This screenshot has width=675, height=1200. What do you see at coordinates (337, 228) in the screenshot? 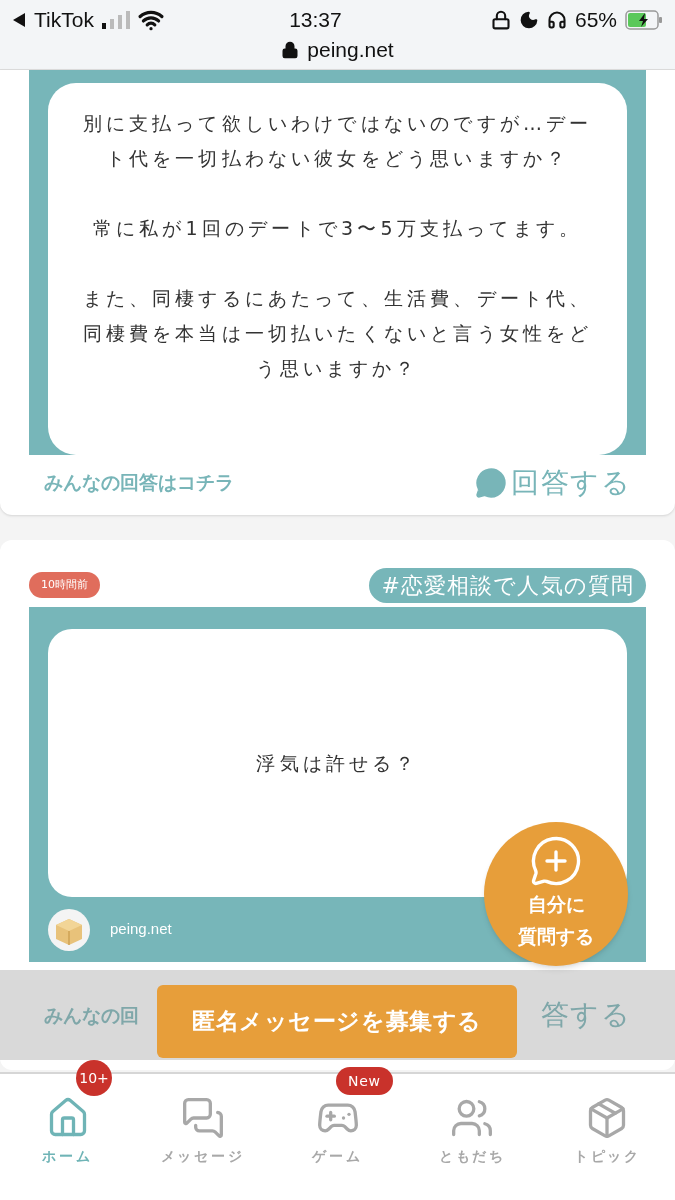
I see `question-text: 常に私が1回のデートで3〜5万支払ってます。` at bounding box center [337, 228].